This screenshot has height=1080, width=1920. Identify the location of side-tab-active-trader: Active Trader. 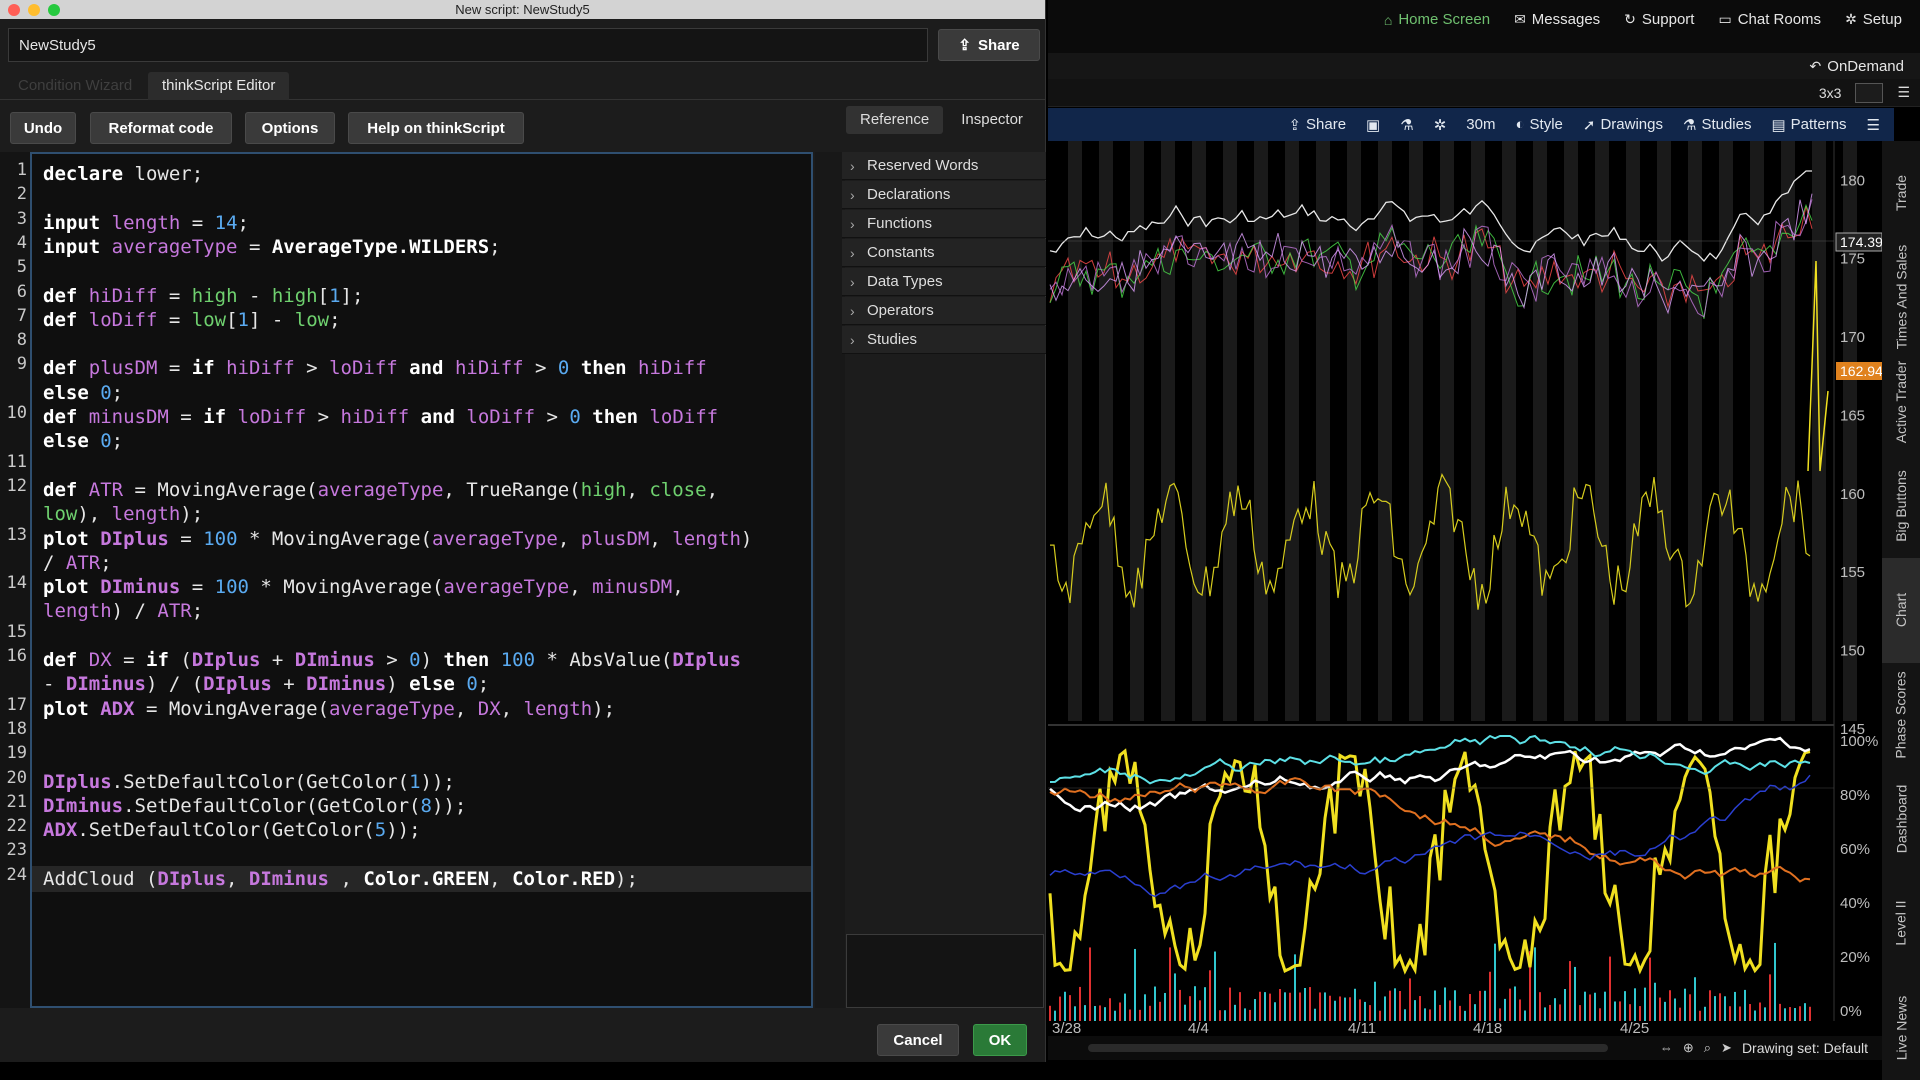
(1901, 402).